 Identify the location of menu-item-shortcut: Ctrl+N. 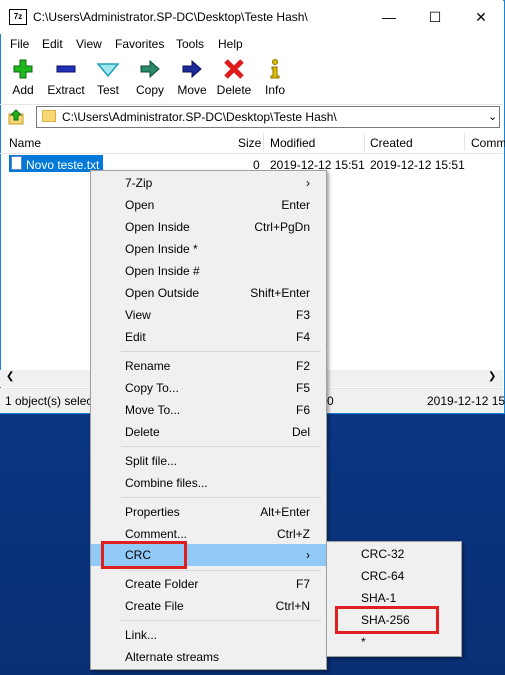
(292, 606).